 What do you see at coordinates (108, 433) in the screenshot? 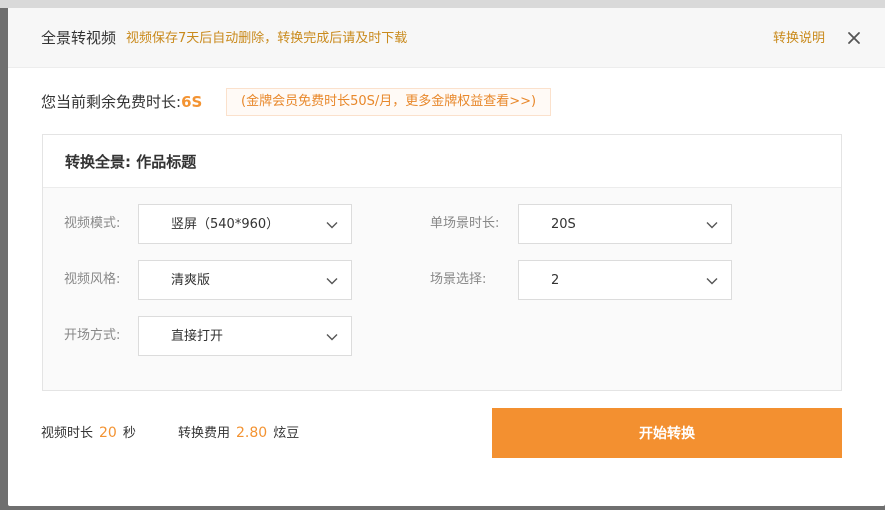
I see `video-duration-value: 20` at bounding box center [108, 433].